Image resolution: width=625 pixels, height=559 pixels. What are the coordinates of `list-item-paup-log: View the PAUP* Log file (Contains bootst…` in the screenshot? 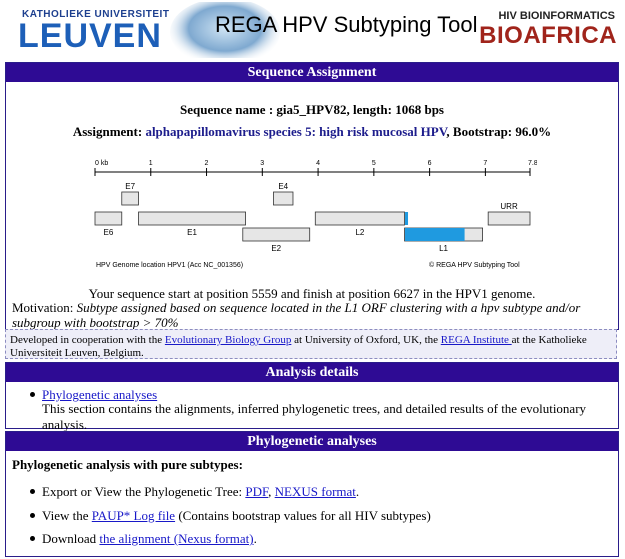 It's located at (230, 516).